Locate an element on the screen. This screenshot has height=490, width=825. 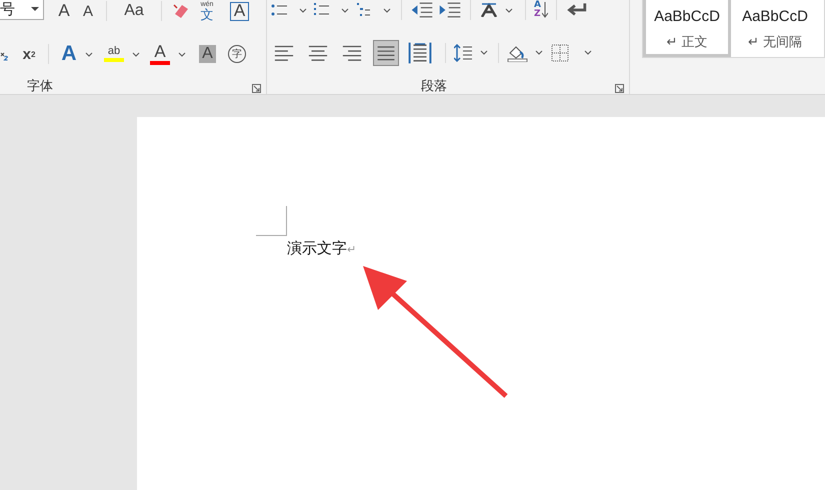
highlight-button: ab is located at coordinates (122, 54).